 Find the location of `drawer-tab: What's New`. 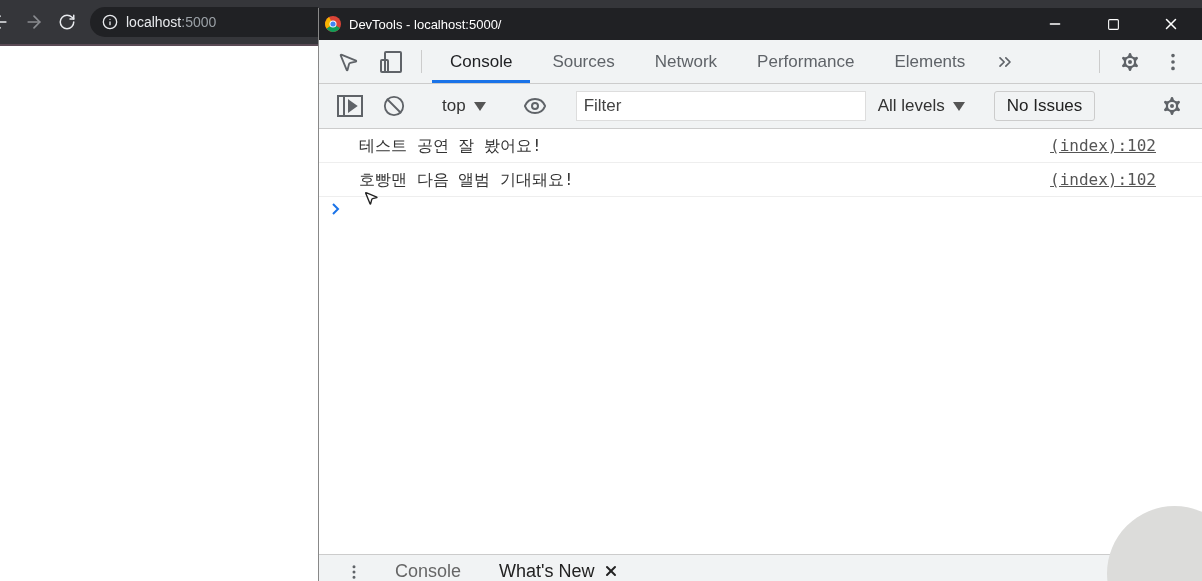

drawer-tab: What's New is located at coordinates (559, 571).